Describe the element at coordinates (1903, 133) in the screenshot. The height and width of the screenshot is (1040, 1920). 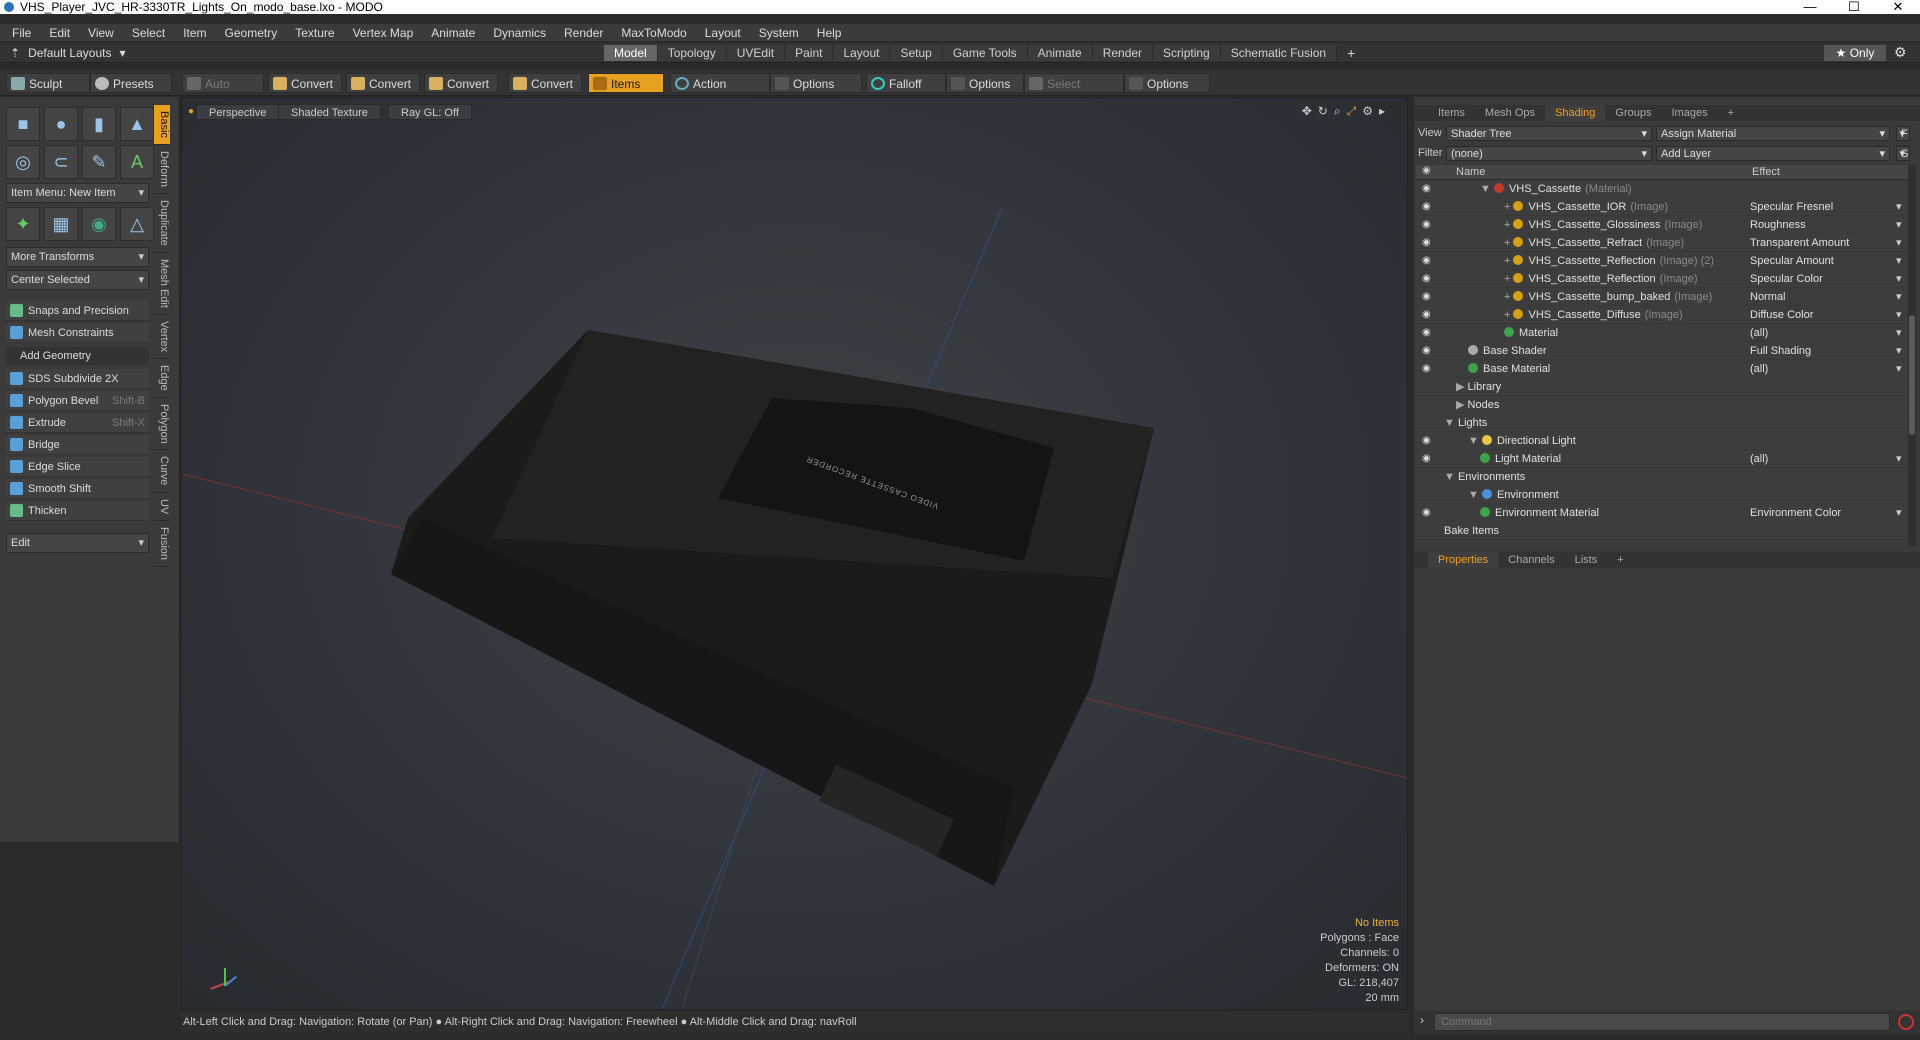
I see `f-button: F` at that location.